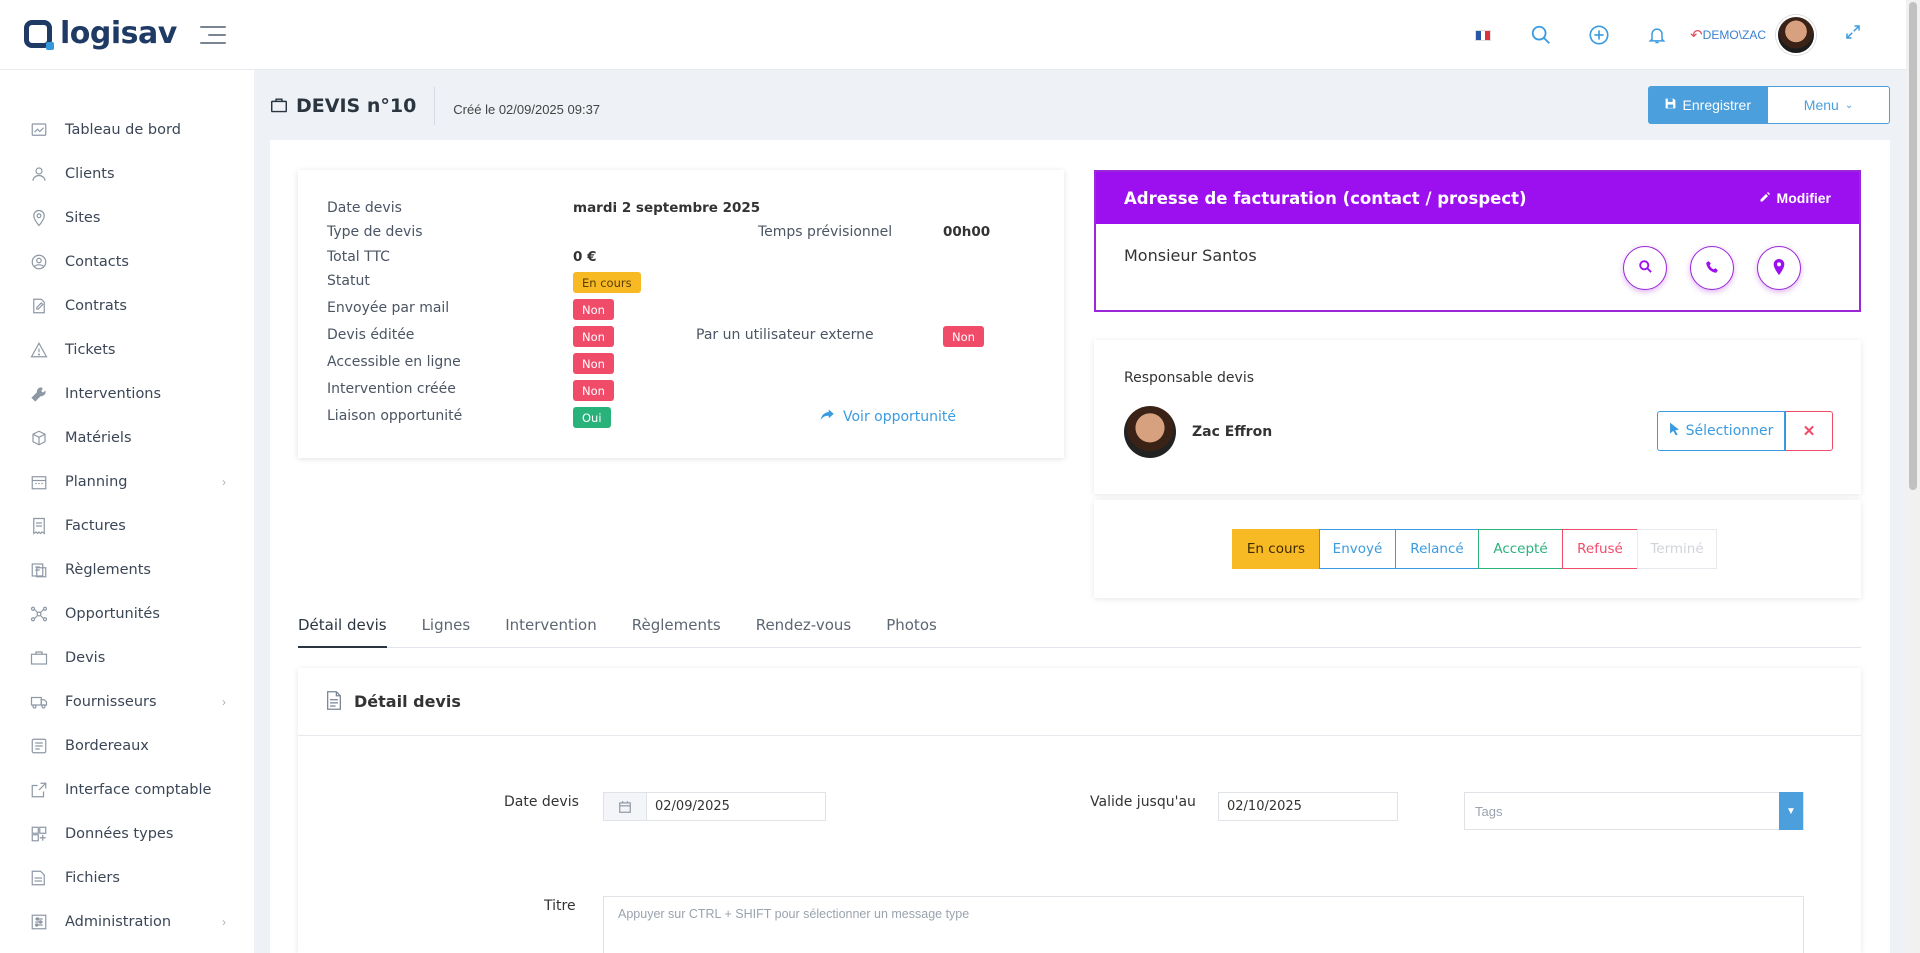 This screenshot has height=953, width=1920. What do you see at coordinates (39, 130) in the screenshot?
I see `dashboard-icon` at bounding box center [39, 130].